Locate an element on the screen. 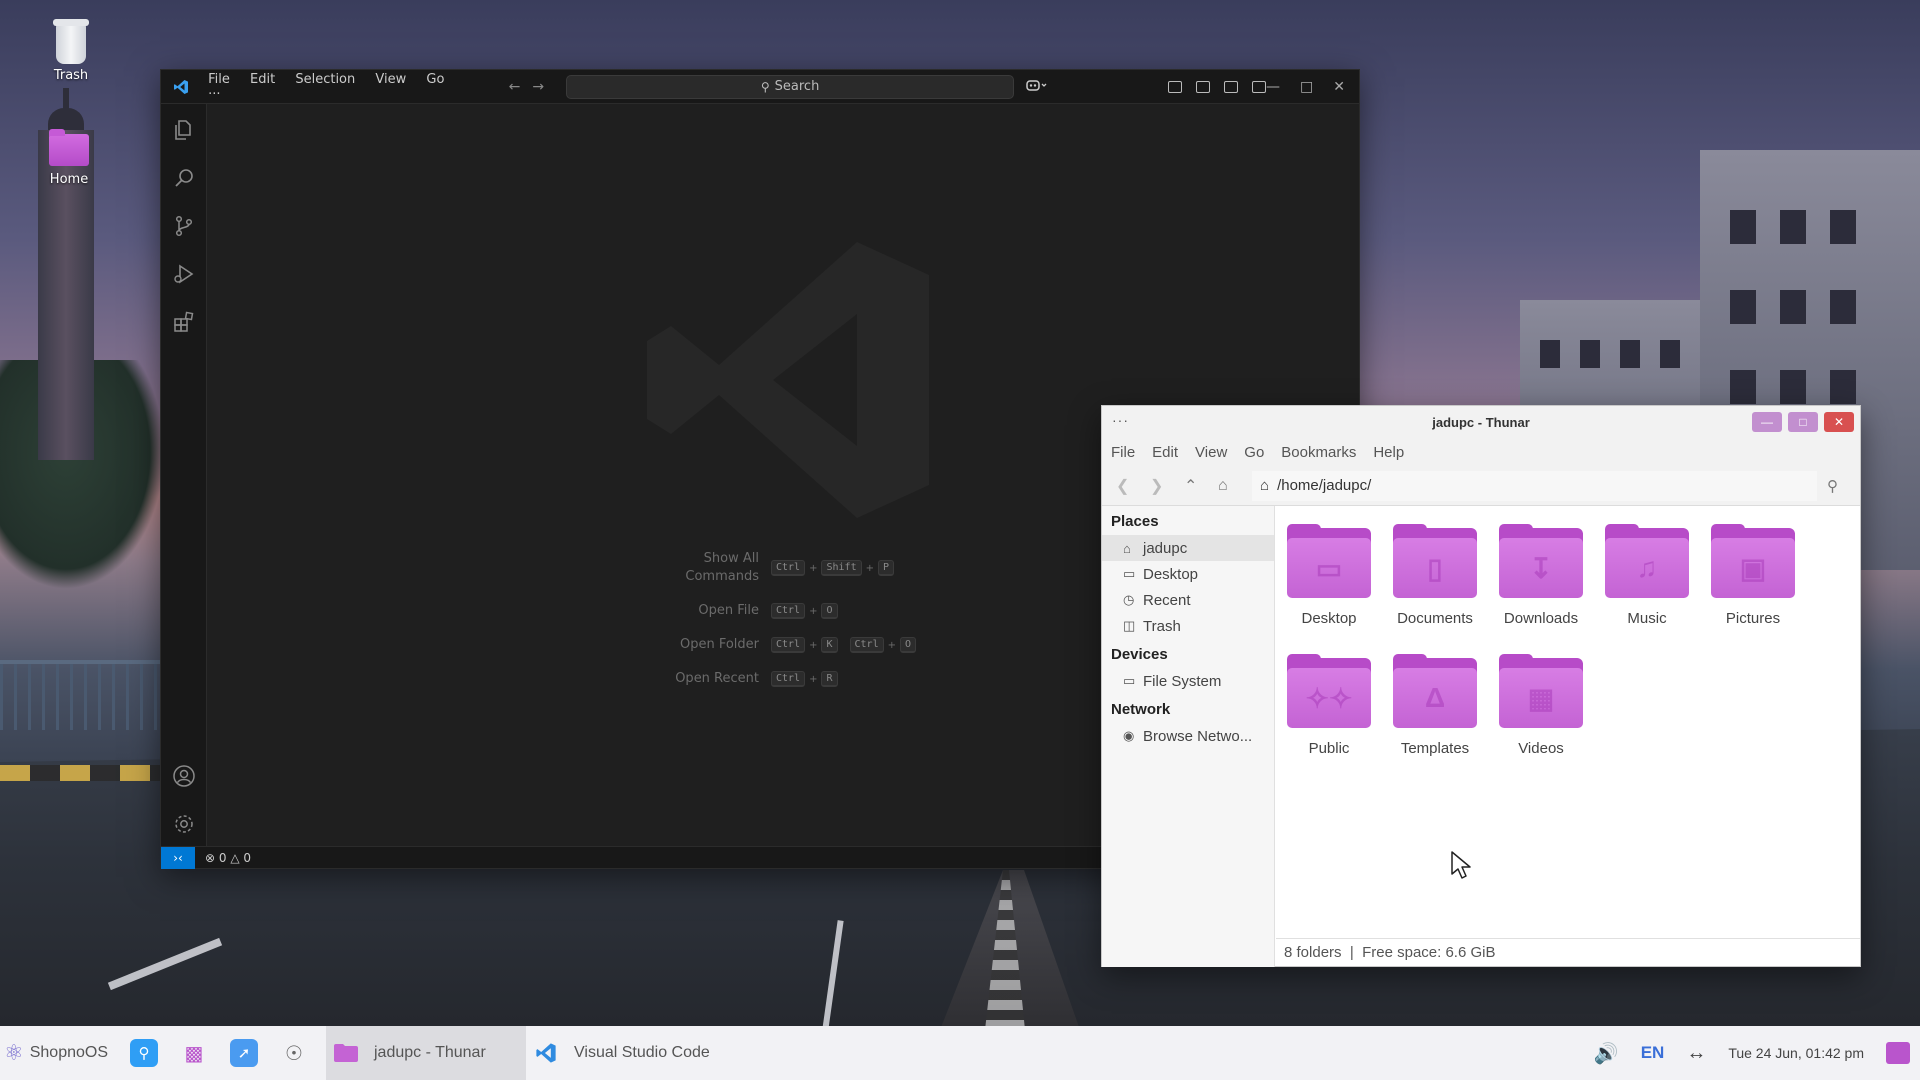 This screenshot has width=1920, height=1080. location-bar: ⌂ /home/jadupc/ is located at coordinates (1534, 485).